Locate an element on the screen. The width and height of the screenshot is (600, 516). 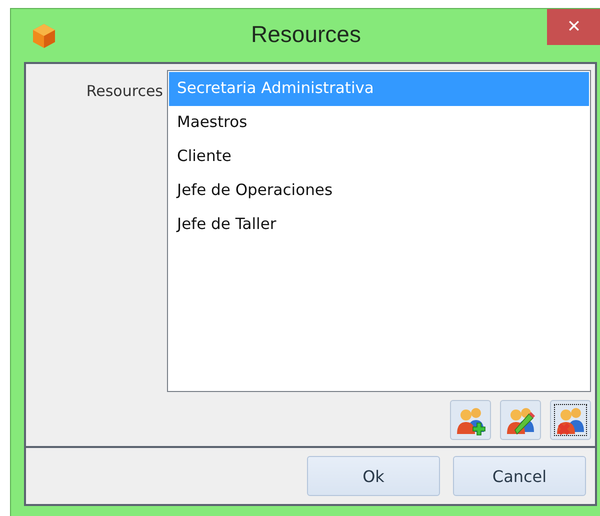
add-resource-button is located at coordinates (470, 420).